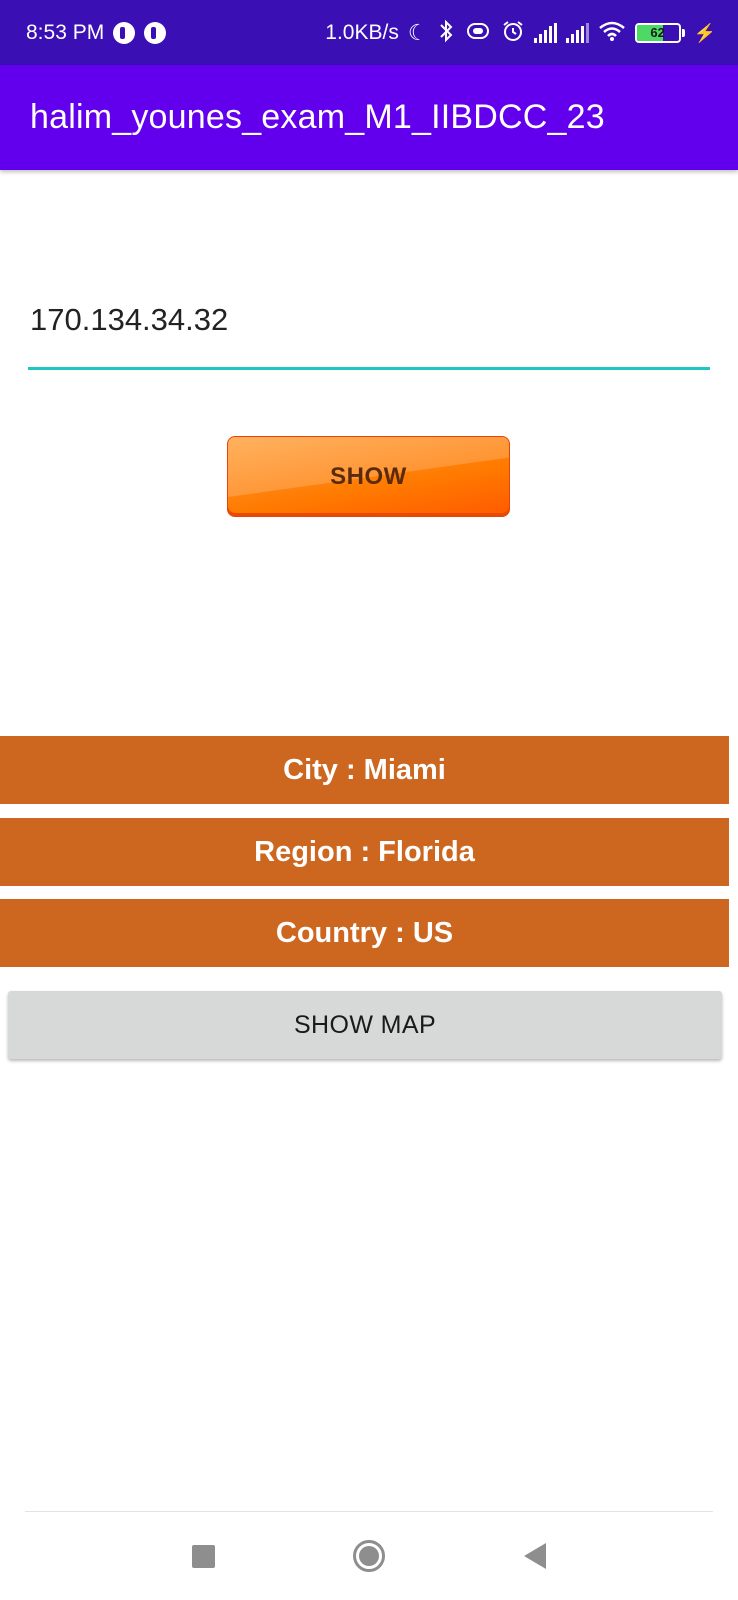 Image resolution: width=738 pixels, height=1600 pixels. I want to click on status-left: 8:53 PM, so click(96, 32).